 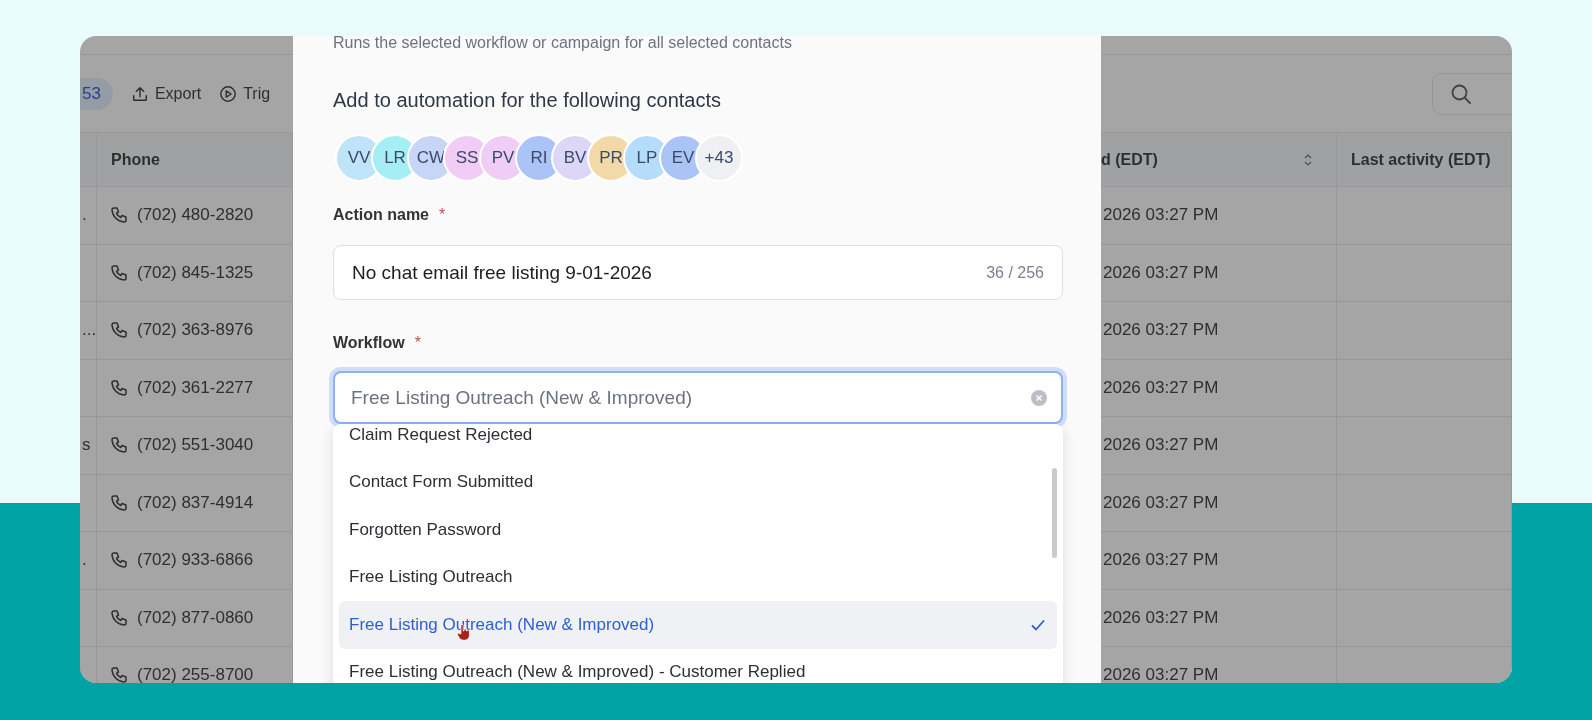 I want to click on count-badge: 53, so click(x=96, y=93).